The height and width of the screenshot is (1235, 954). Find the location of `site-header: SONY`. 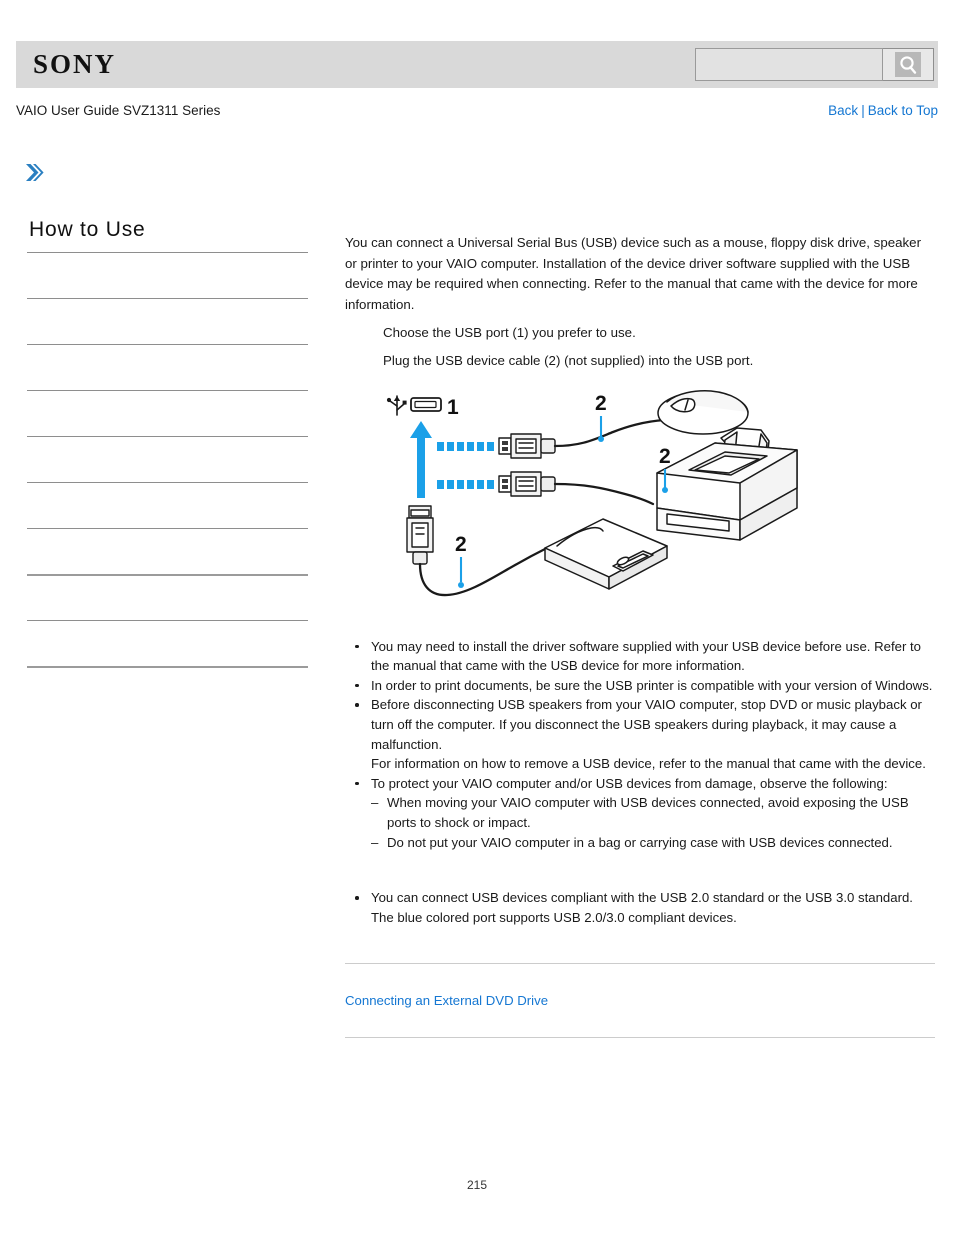

site-header: SONY is located at coordinates (477, 64).